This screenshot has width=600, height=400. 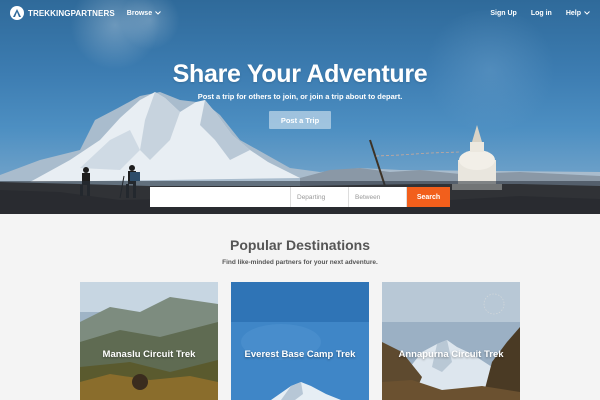 I want to click on everest-photo, so click(x=300, y=341).